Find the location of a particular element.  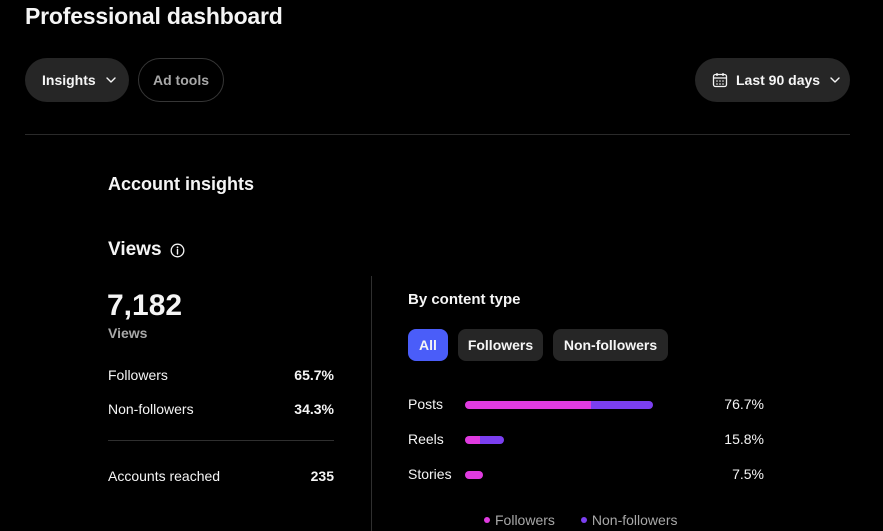

filter-tab-followers: Followers is located at coordinates (500, 345).